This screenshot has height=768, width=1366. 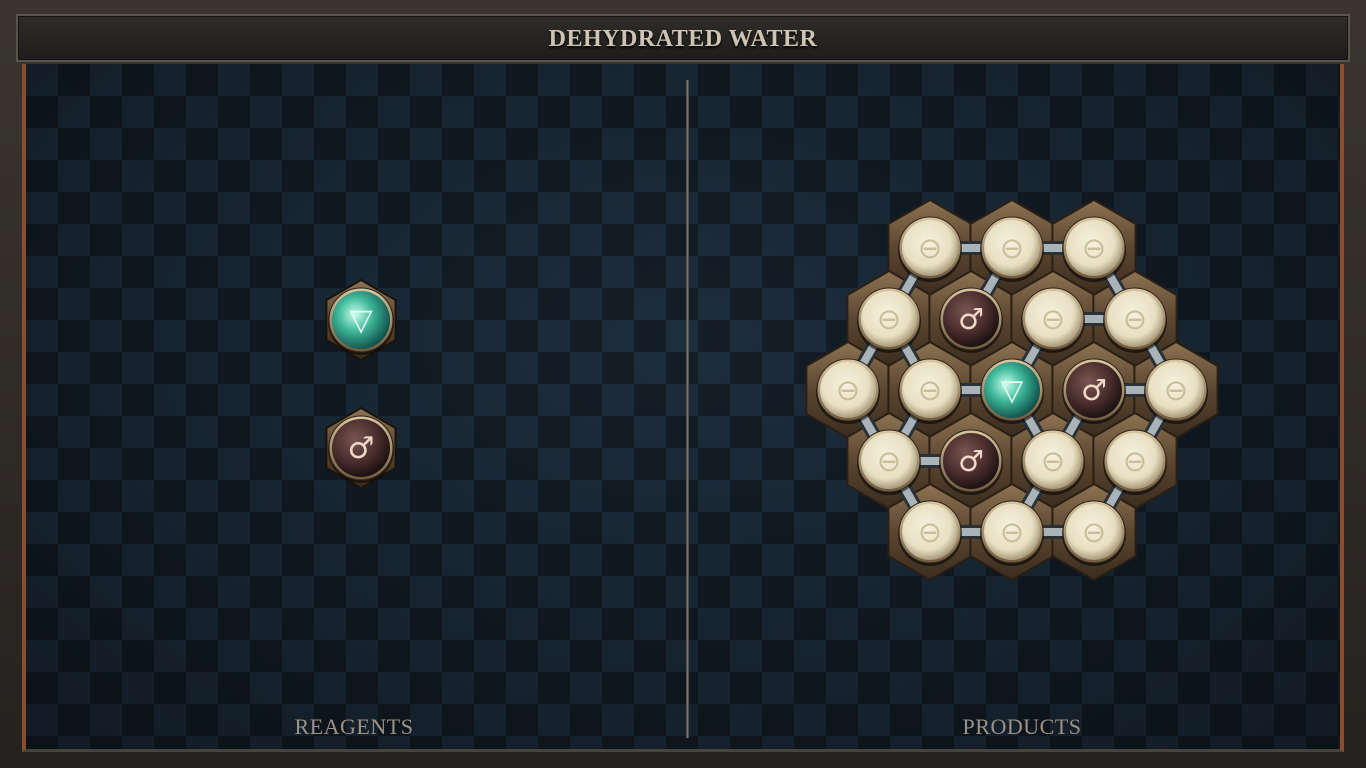 What do you see at coordinates (354, 726) in the screenshot?
I see `reagents-label: REAGENTS` at bounding box center [354, 726].